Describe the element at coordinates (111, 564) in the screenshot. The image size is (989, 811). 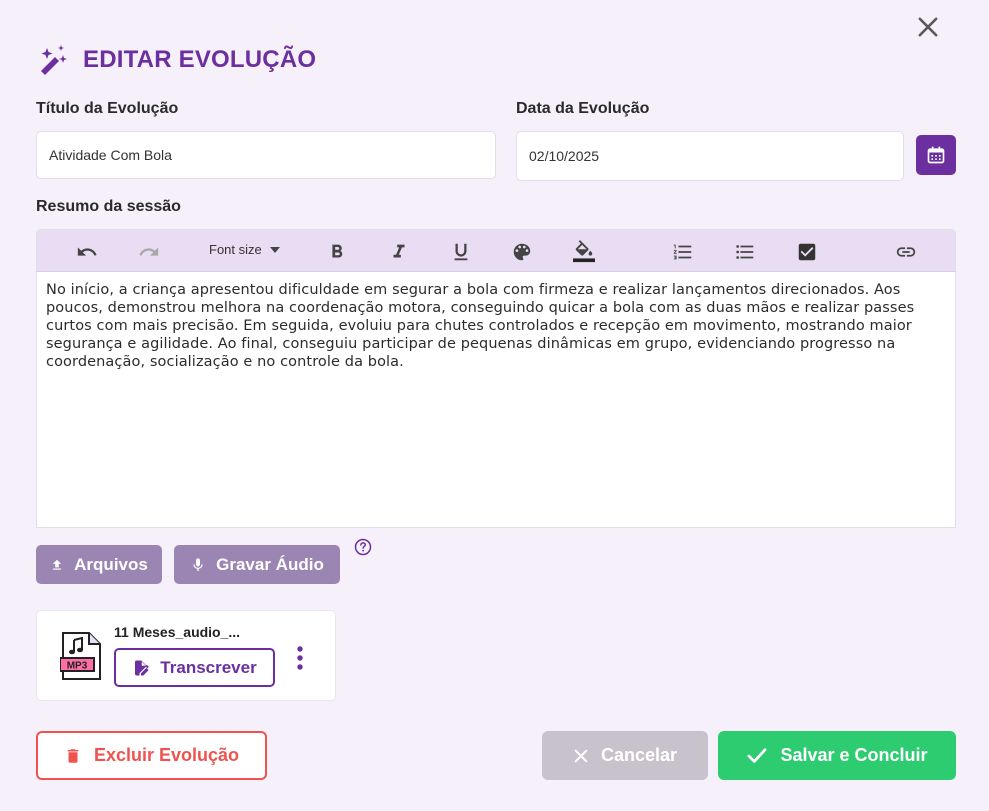
I see `upload-files-label: Arquivos` at that location.